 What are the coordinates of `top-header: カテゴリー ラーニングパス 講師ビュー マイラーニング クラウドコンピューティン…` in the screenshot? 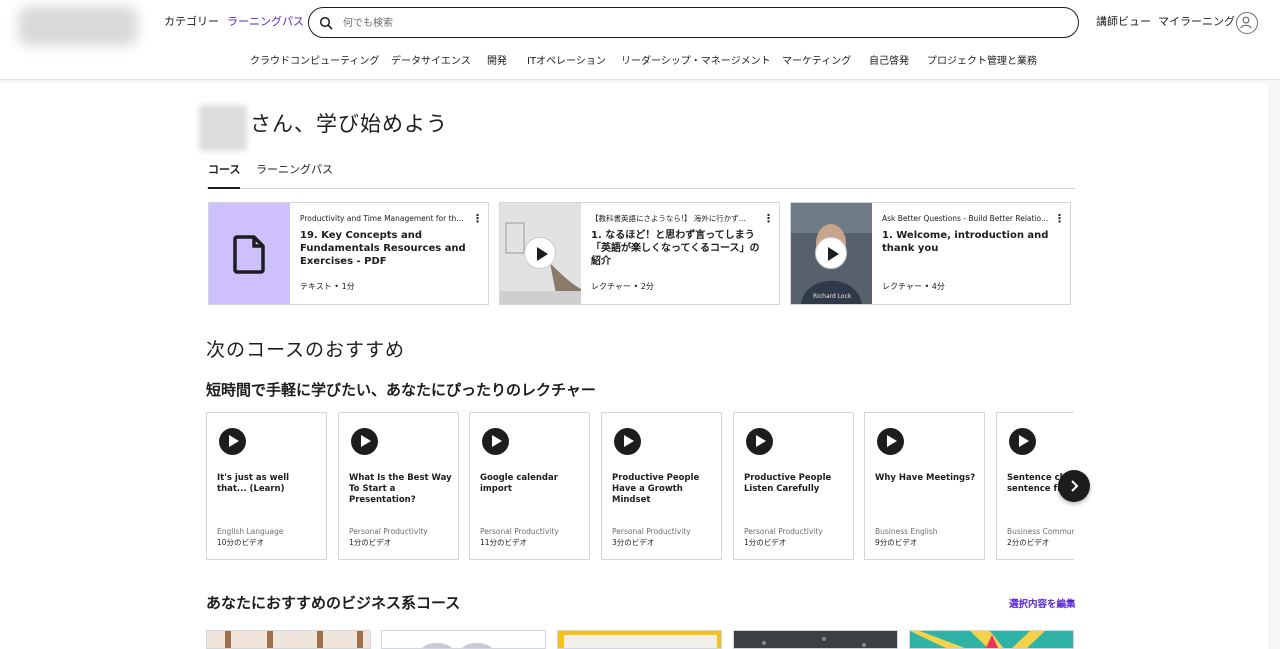 It's located at (640, 40).